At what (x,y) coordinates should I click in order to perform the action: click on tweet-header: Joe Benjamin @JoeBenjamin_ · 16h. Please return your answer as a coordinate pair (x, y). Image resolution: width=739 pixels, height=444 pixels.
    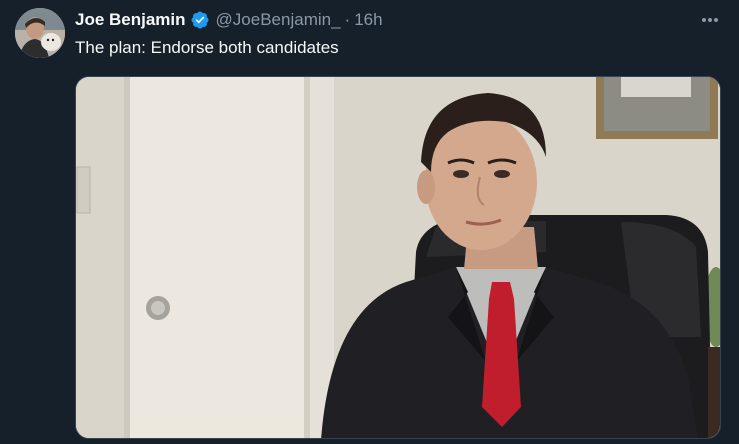
    Looking at the image, I should click on (229, 20).